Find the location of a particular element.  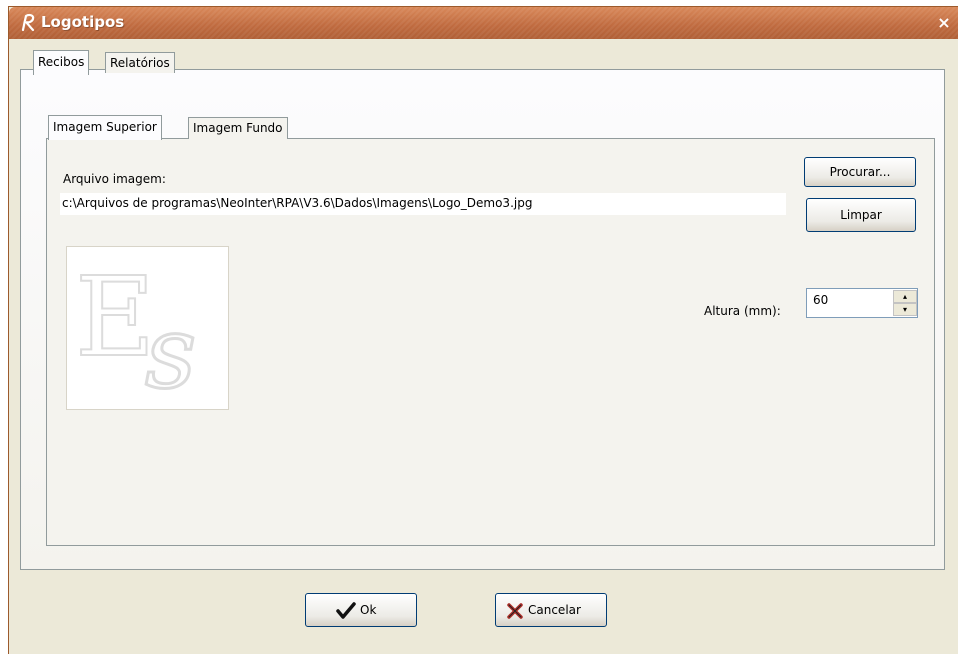

x-cross-icon is located at coordinates (515, 611).